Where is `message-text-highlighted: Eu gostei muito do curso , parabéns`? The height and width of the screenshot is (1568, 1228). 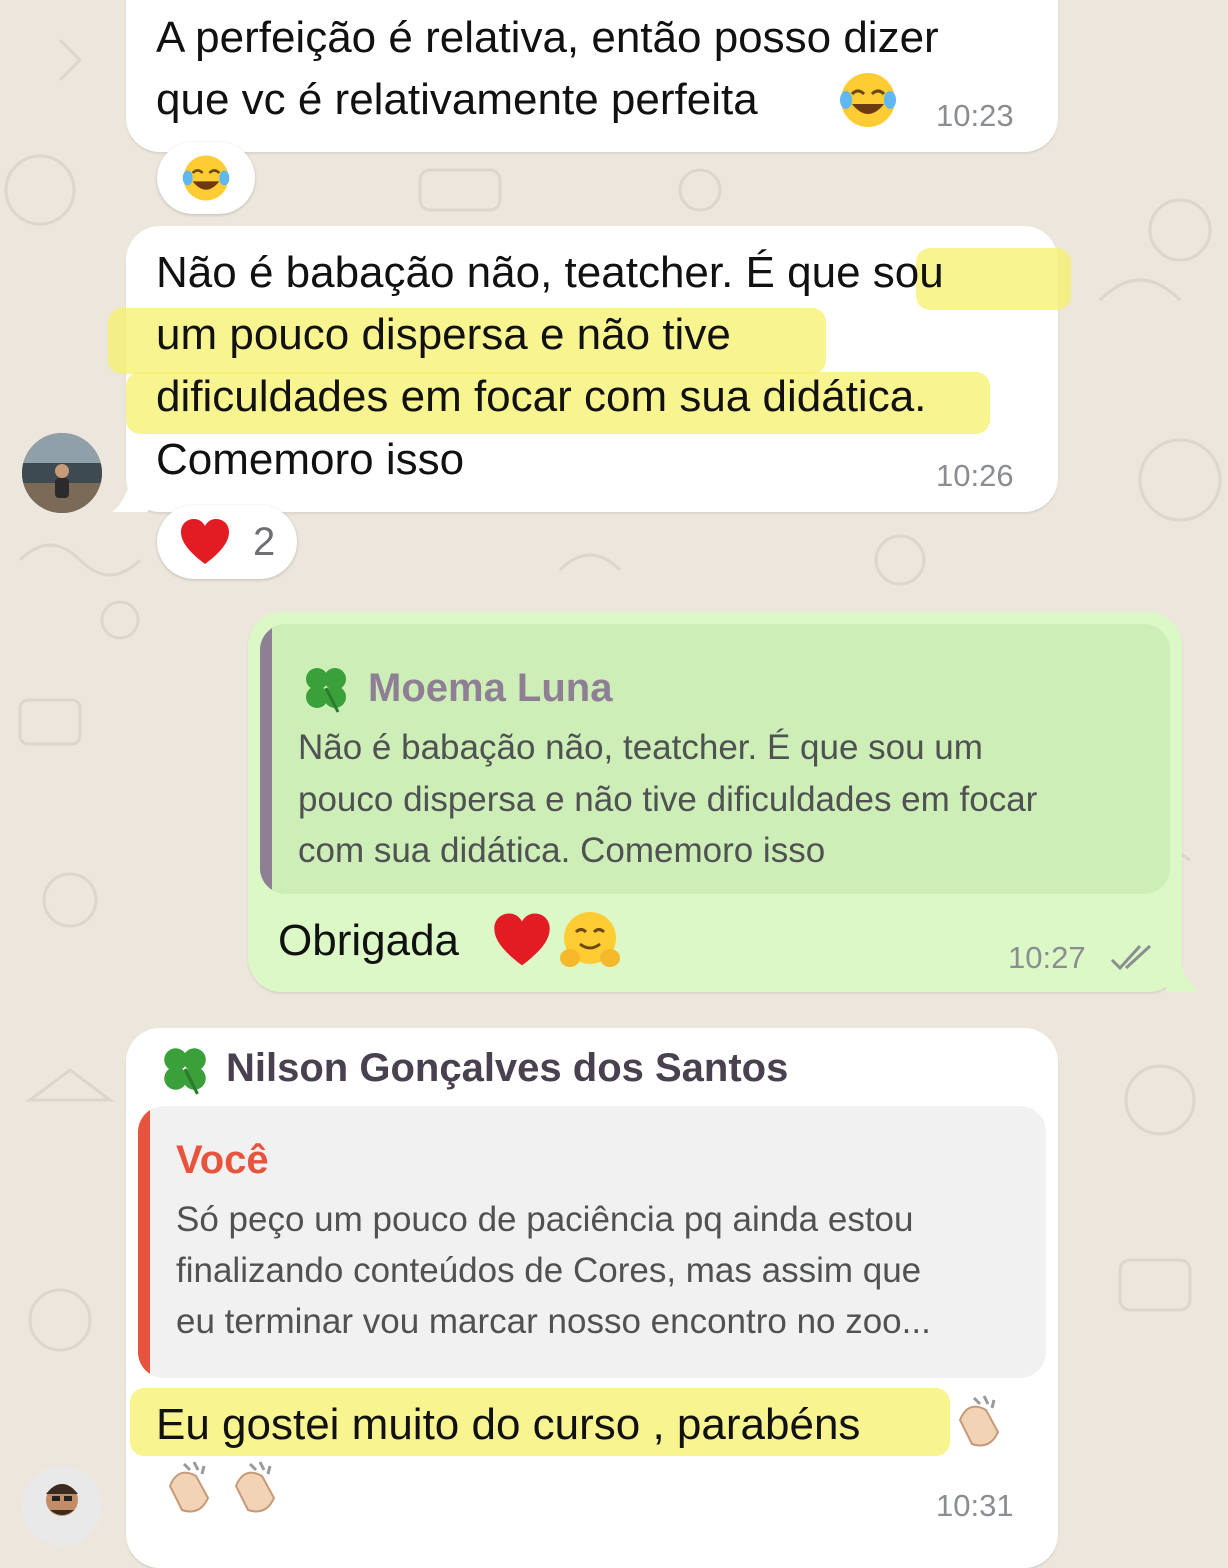 message-text-highlighted: Eu gostei muito do curso , parabéns is located at coordinates (508, 1424).